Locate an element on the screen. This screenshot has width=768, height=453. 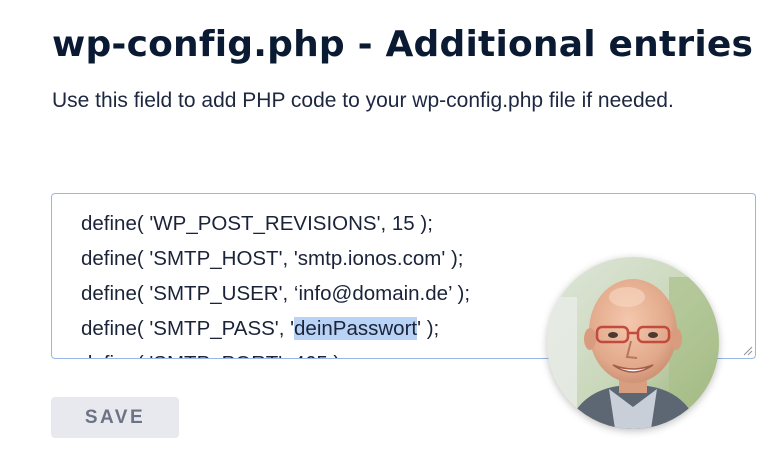
author-photo is located at coordinates (633, 343).